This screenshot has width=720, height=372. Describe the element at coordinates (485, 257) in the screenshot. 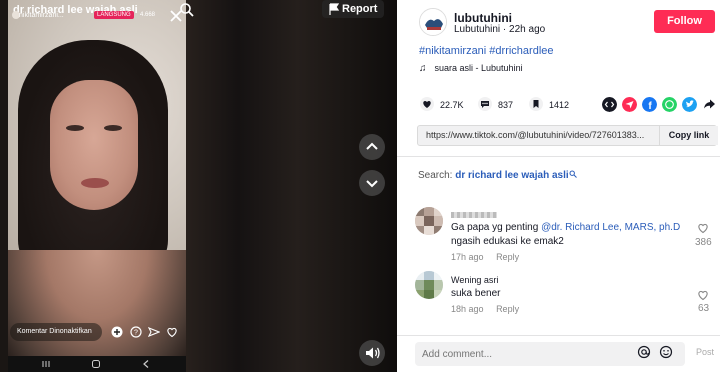

I see `comment-meta: 17h ago Reply` at that location.